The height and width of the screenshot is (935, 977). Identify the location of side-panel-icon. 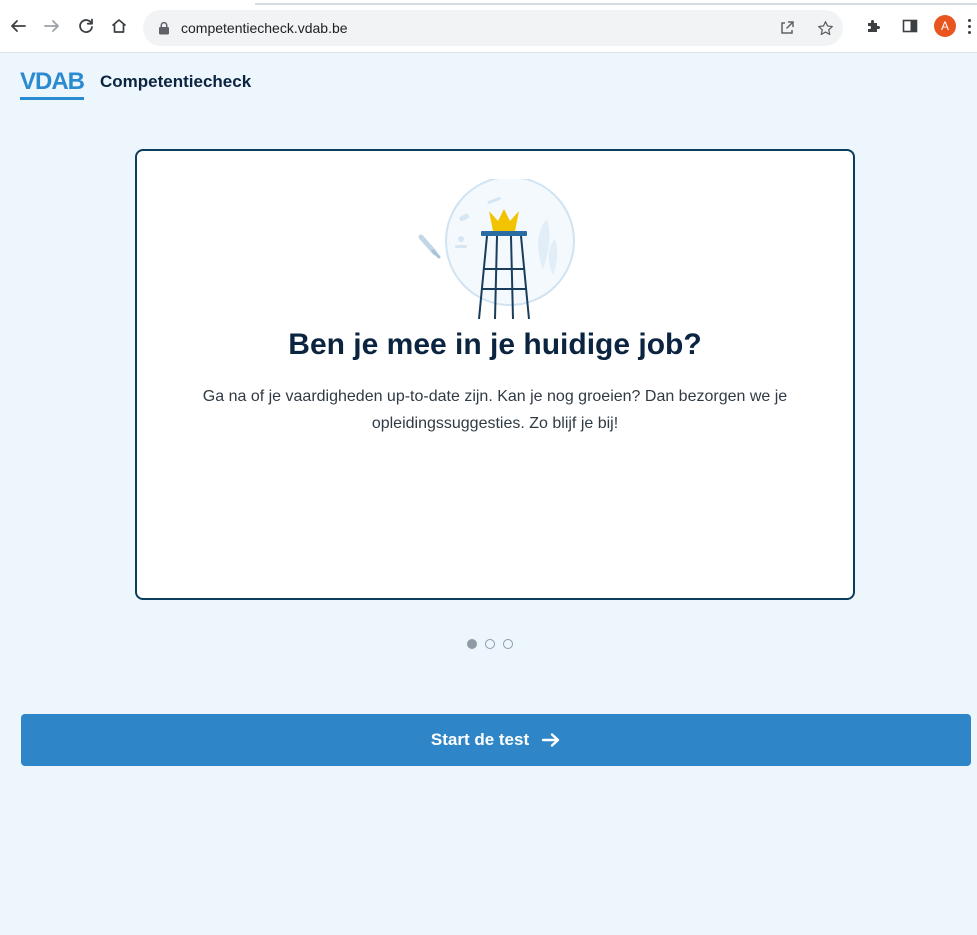
(910, 26).